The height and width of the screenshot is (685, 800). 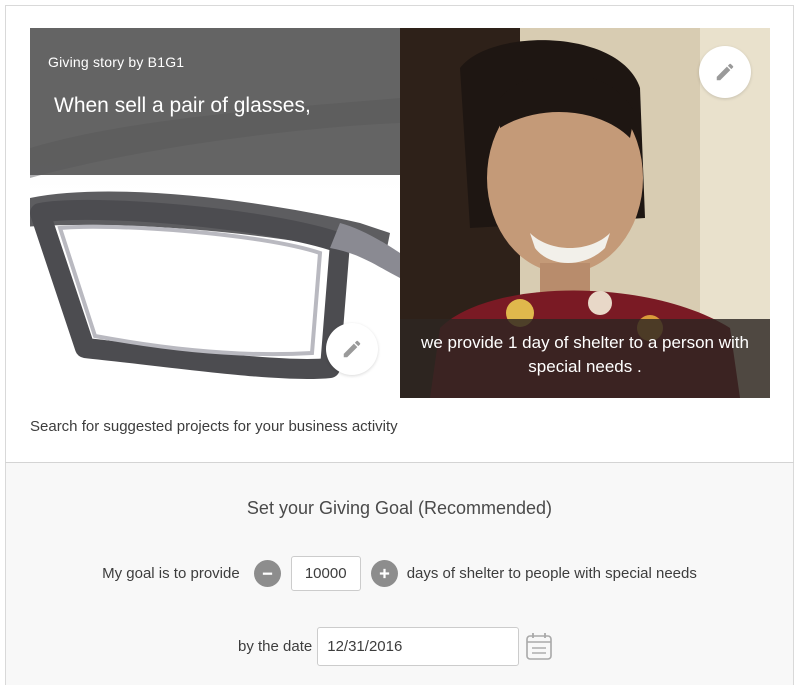 I want to click on edit-impact-button, so click(x=725, y=72).